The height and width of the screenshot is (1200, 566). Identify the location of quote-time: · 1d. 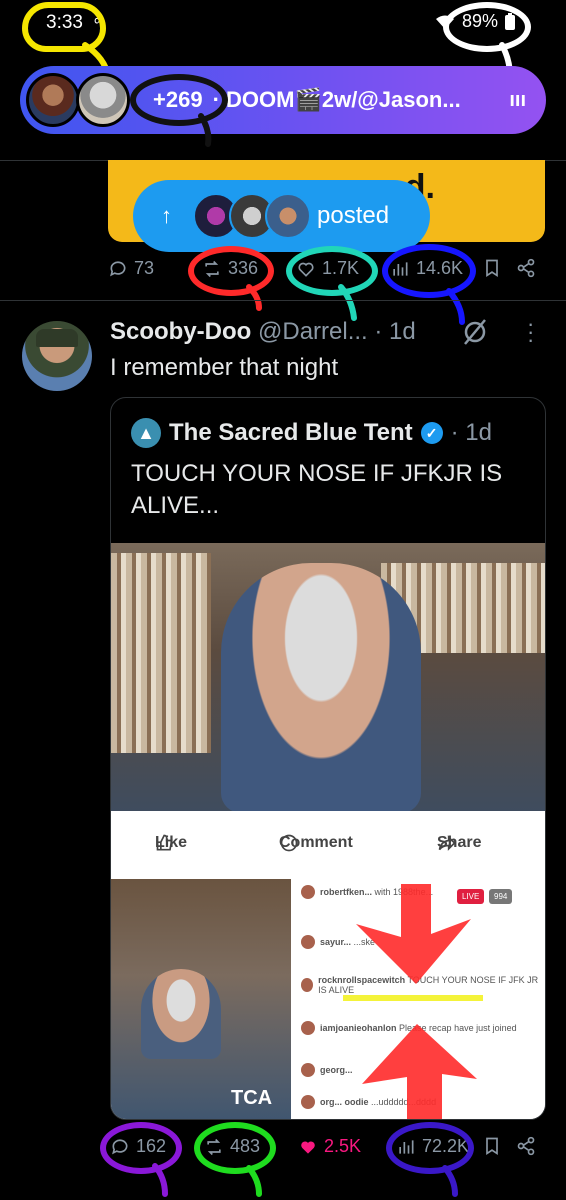
(471, 432).